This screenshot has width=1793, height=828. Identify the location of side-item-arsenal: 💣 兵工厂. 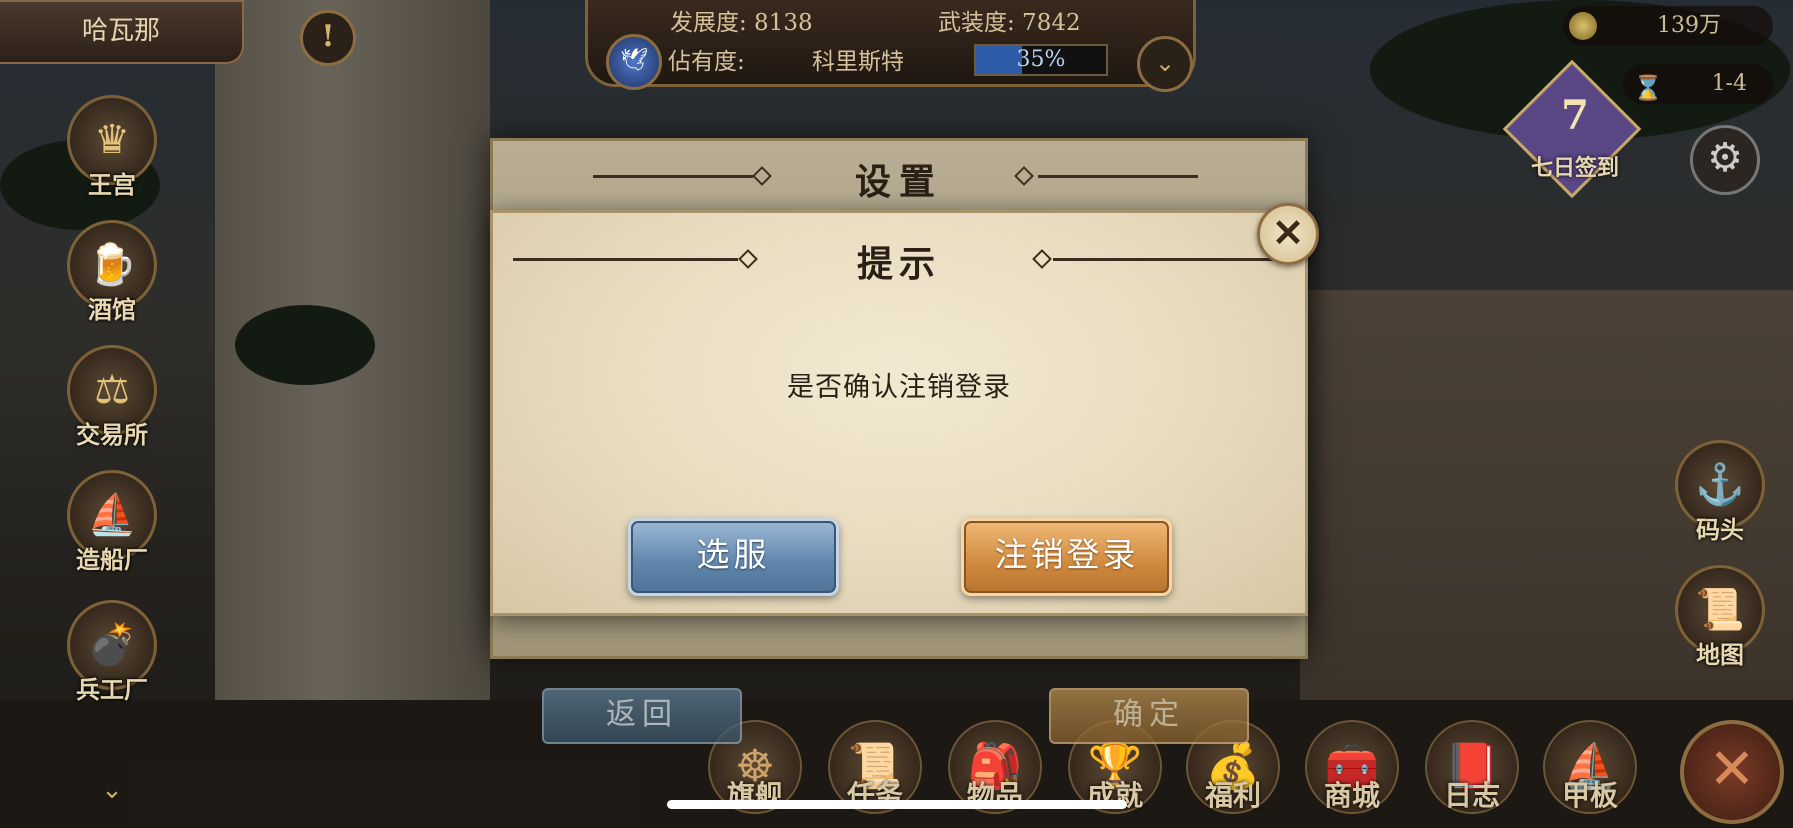
(112, 652).